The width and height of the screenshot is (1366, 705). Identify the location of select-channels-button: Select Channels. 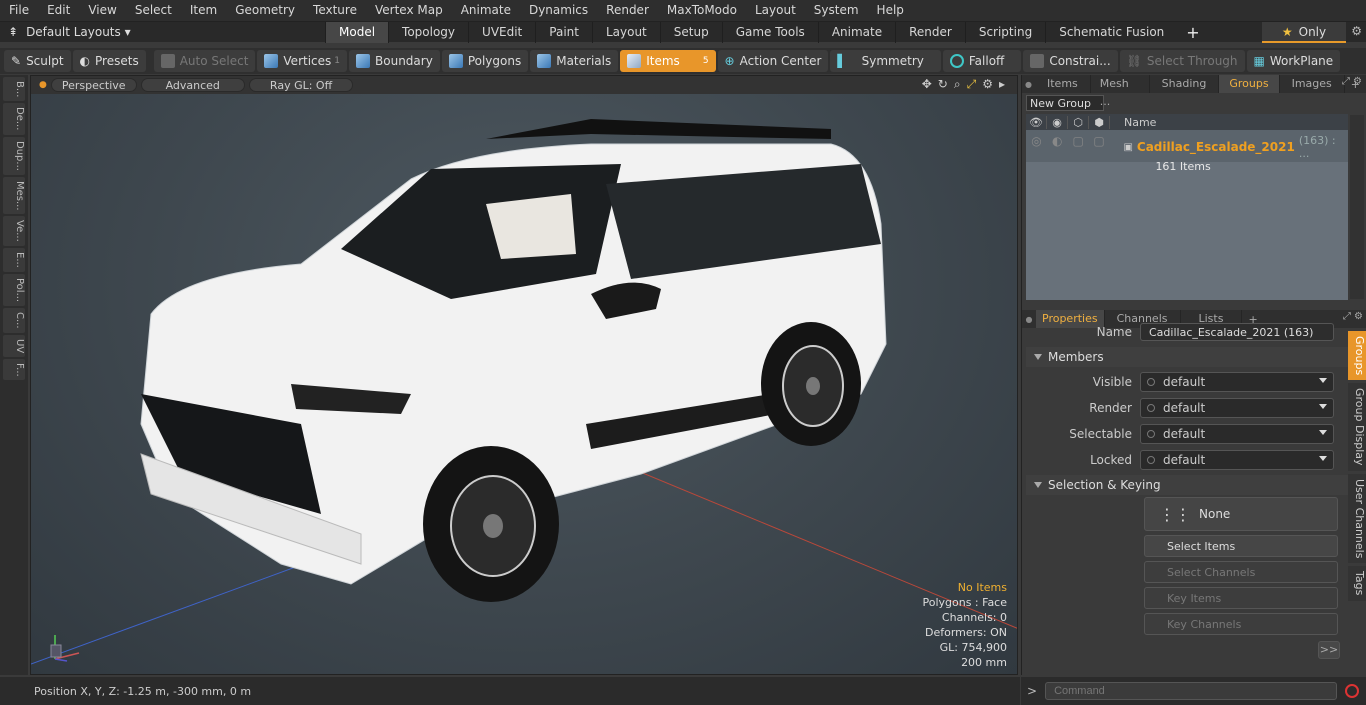
(1241, 572).